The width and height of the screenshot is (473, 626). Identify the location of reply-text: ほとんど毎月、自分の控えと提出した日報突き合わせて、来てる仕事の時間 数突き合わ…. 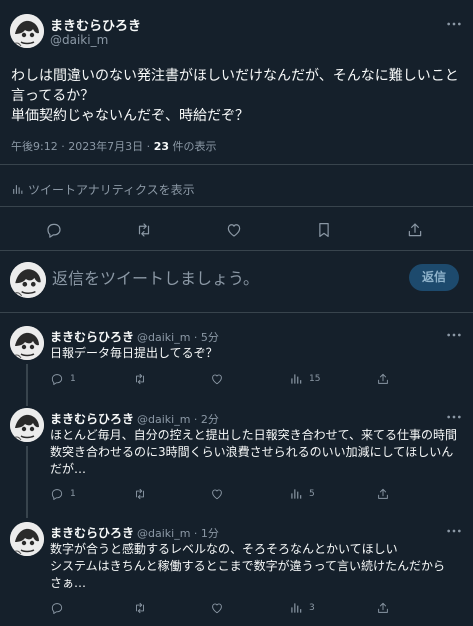
(254, 452).